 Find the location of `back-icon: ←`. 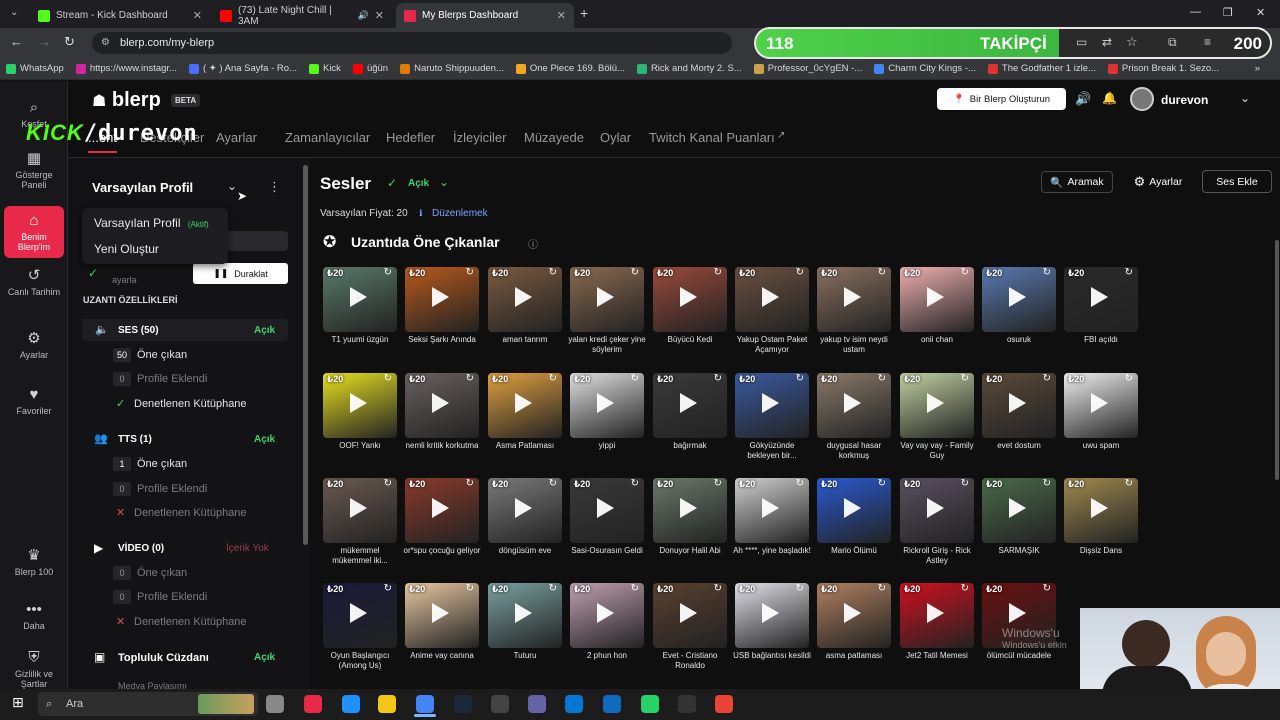

back-icon: ← is located at coordinates (16, 41).